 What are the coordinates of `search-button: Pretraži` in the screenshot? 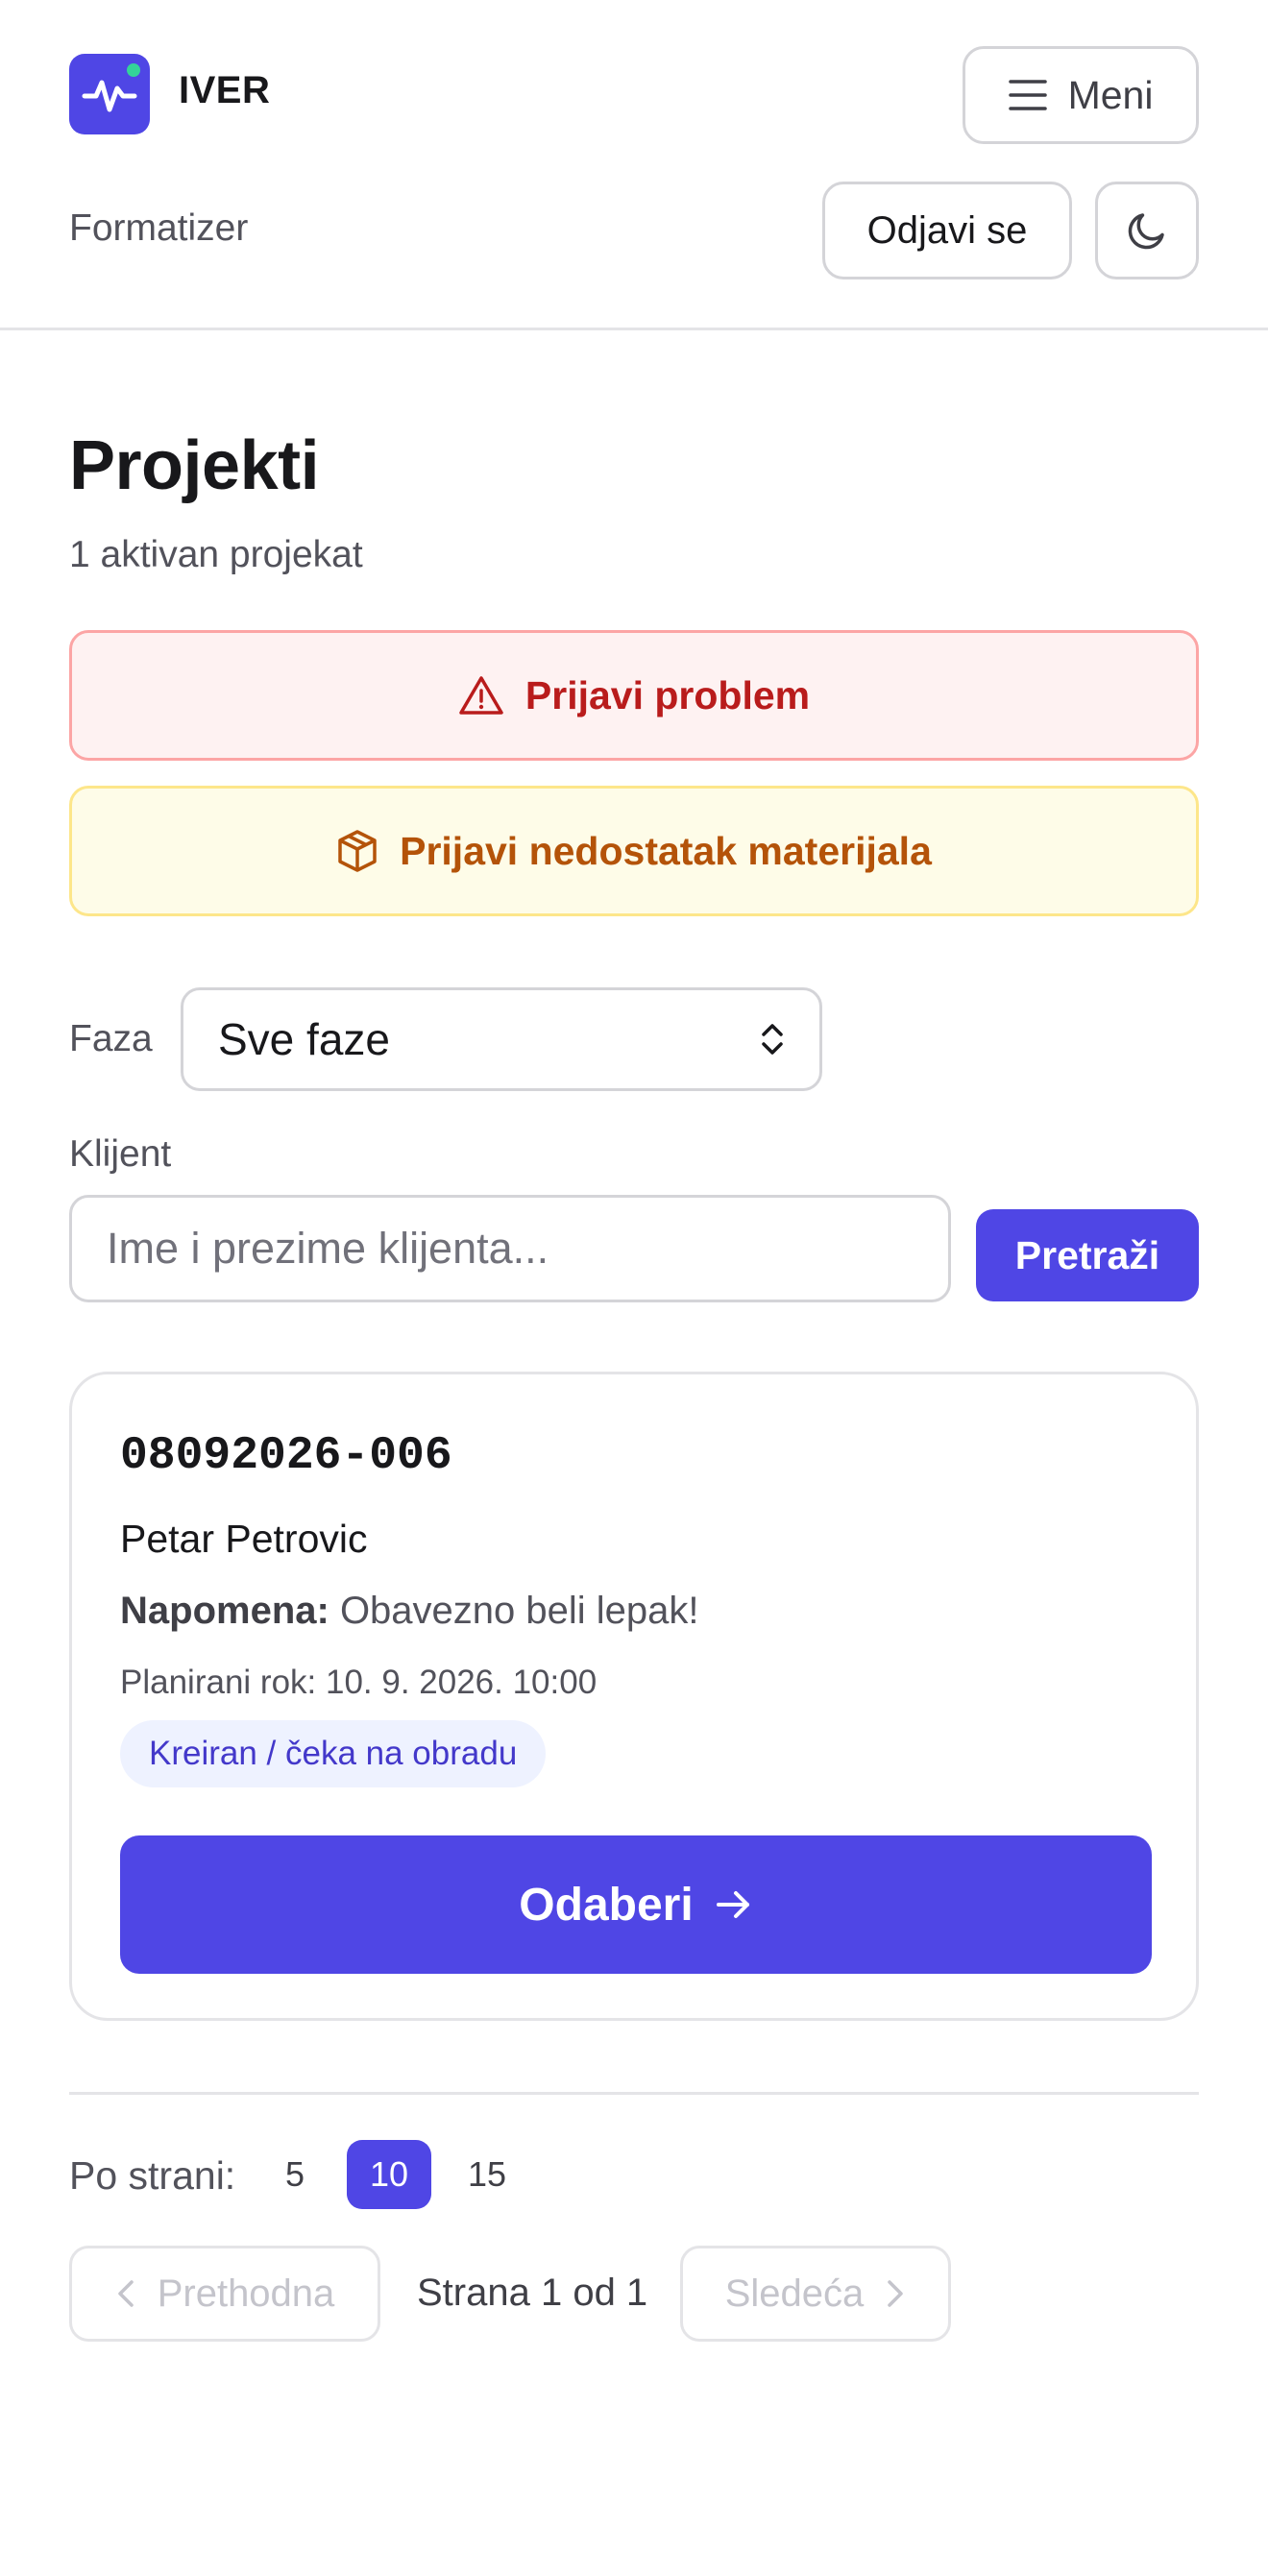 It's located at (1087, 1255).